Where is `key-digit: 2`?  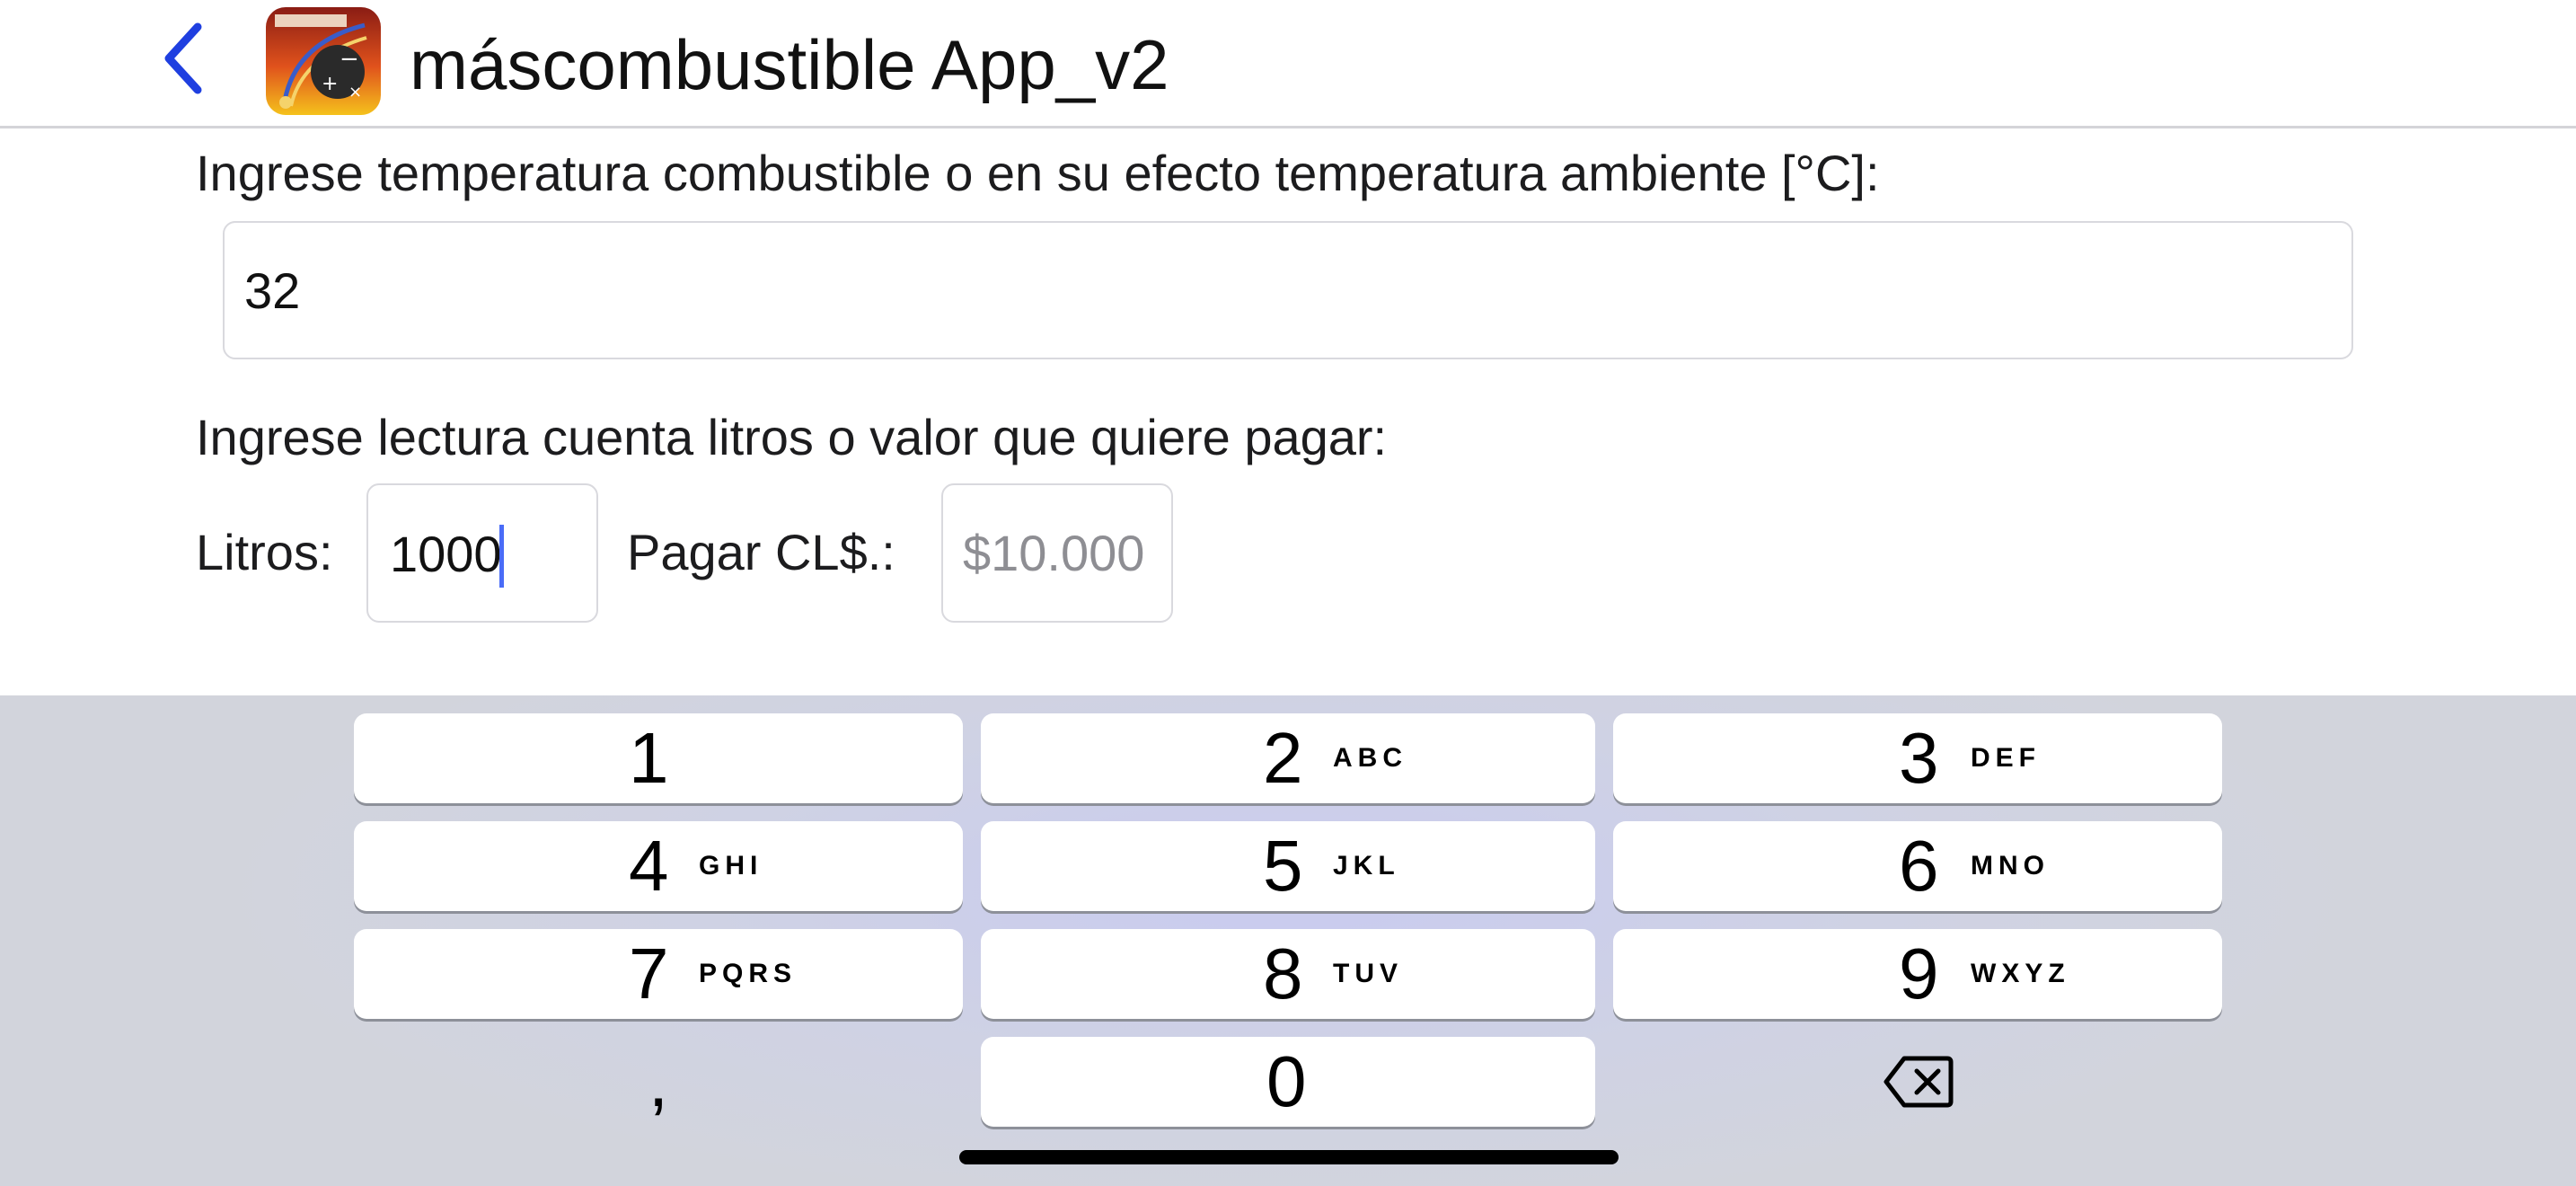
key-digit: 2 is located at coordinates (1283, 758).